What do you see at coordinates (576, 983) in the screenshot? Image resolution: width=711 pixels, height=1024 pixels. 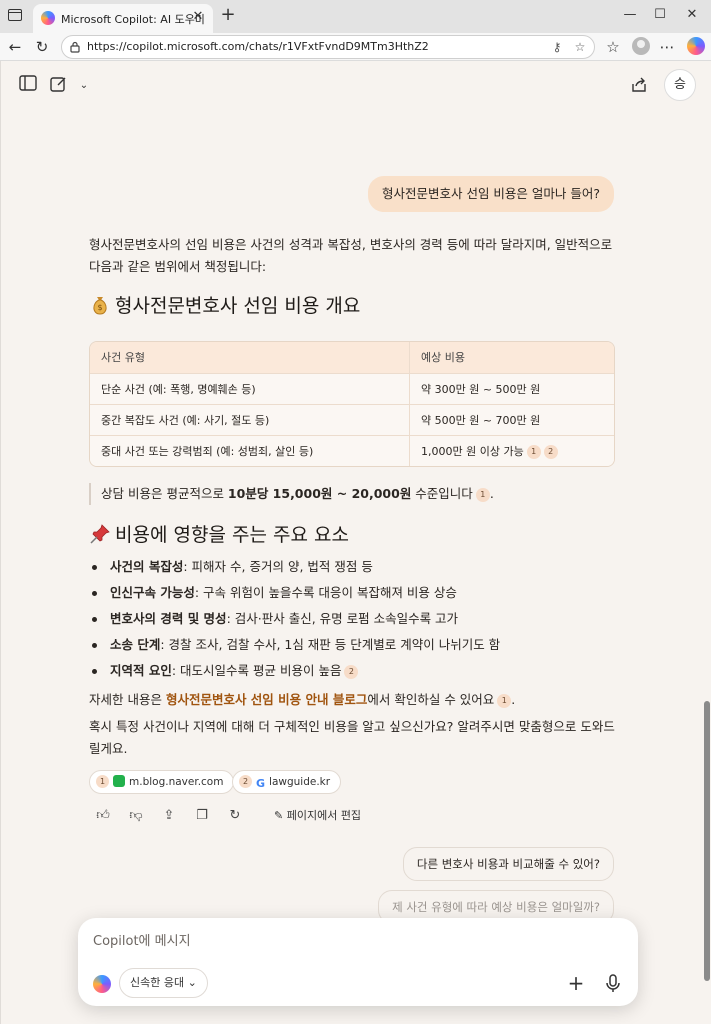 I see `add-attachment-icon: +` at bounding box center [576, 983].